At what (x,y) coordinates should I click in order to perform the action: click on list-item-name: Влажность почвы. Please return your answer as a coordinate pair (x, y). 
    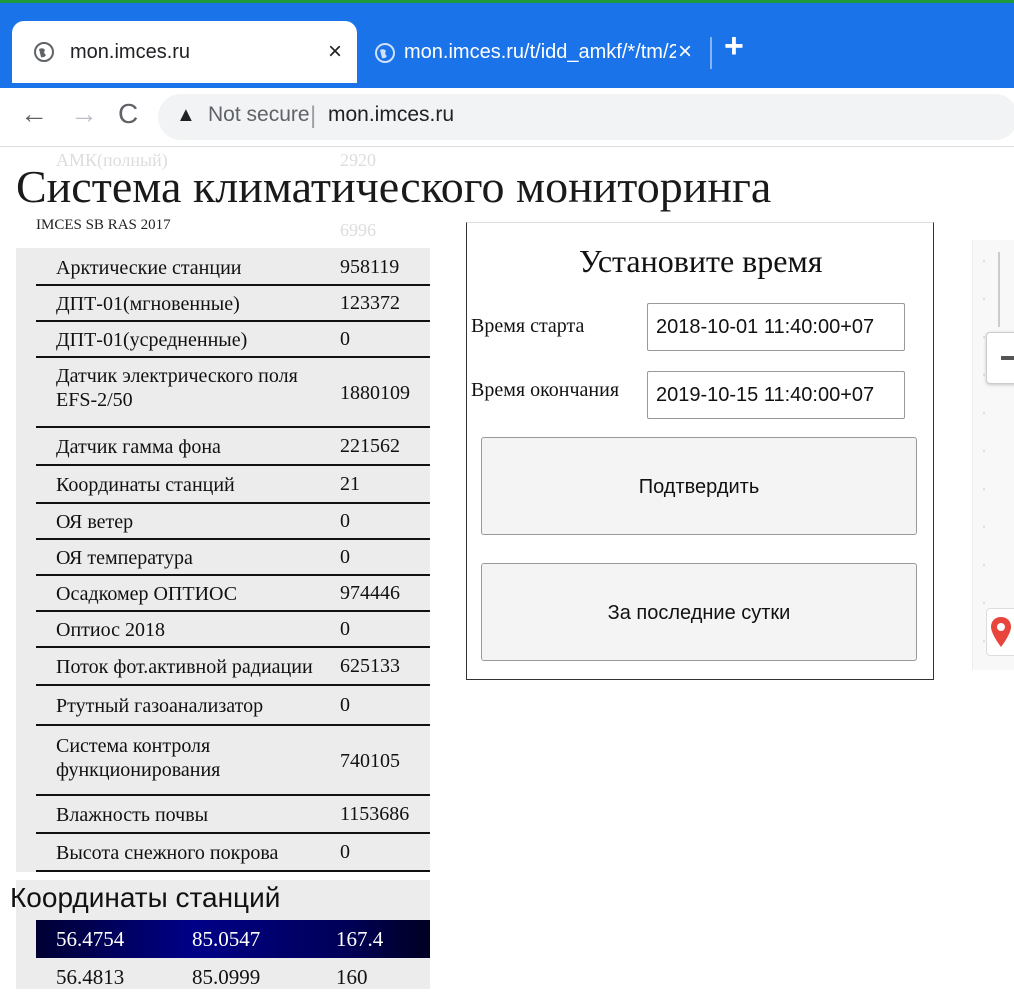
    Looking at the image, I should click on (132, 815).